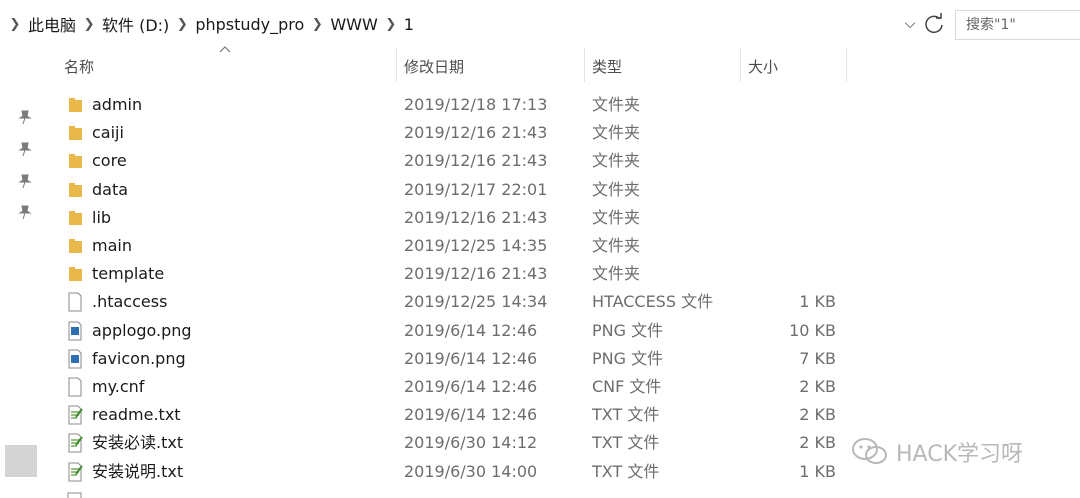  I want to click on file-date: 2019/12/25 14:35, so click(476, 245).